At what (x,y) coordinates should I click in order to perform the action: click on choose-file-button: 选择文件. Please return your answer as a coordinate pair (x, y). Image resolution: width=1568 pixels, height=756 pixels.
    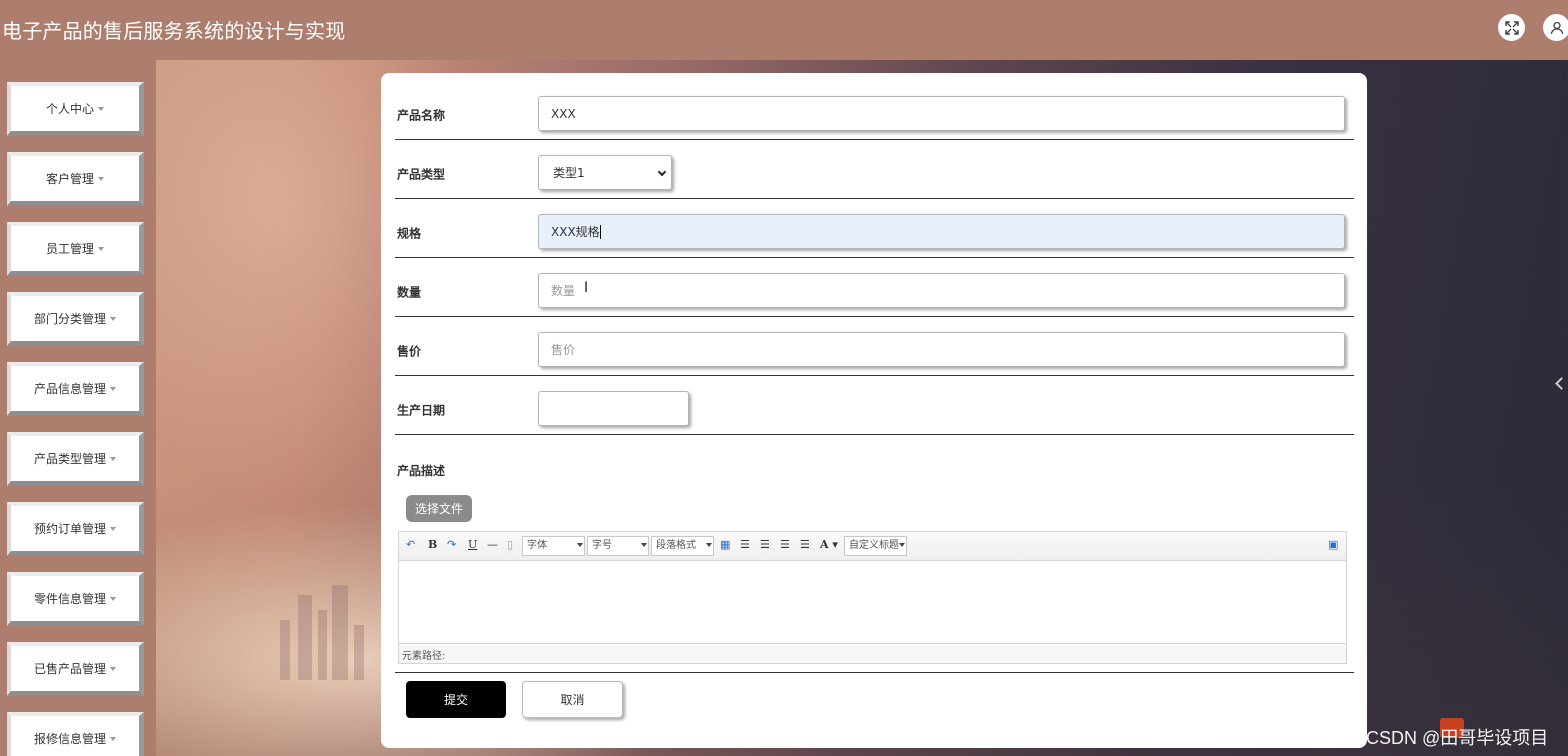
    Looking at the image, I should click on (439, 508).